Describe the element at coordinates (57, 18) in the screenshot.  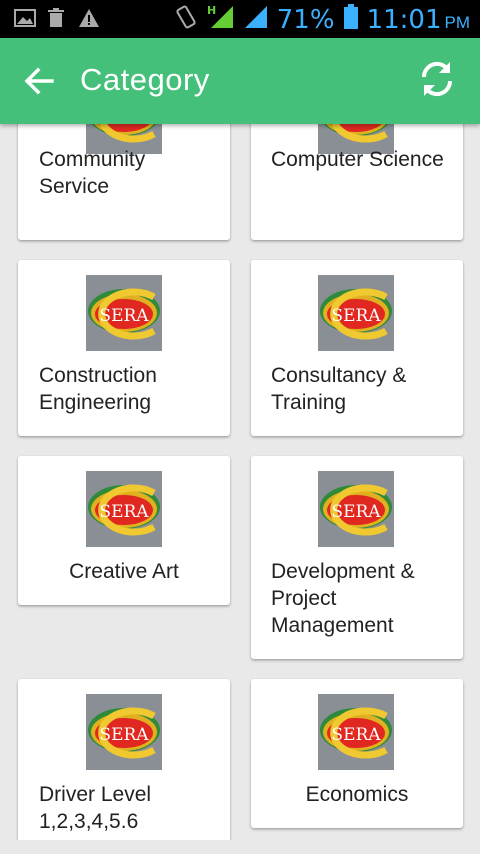
I see `trash-notification-icon` at that location.